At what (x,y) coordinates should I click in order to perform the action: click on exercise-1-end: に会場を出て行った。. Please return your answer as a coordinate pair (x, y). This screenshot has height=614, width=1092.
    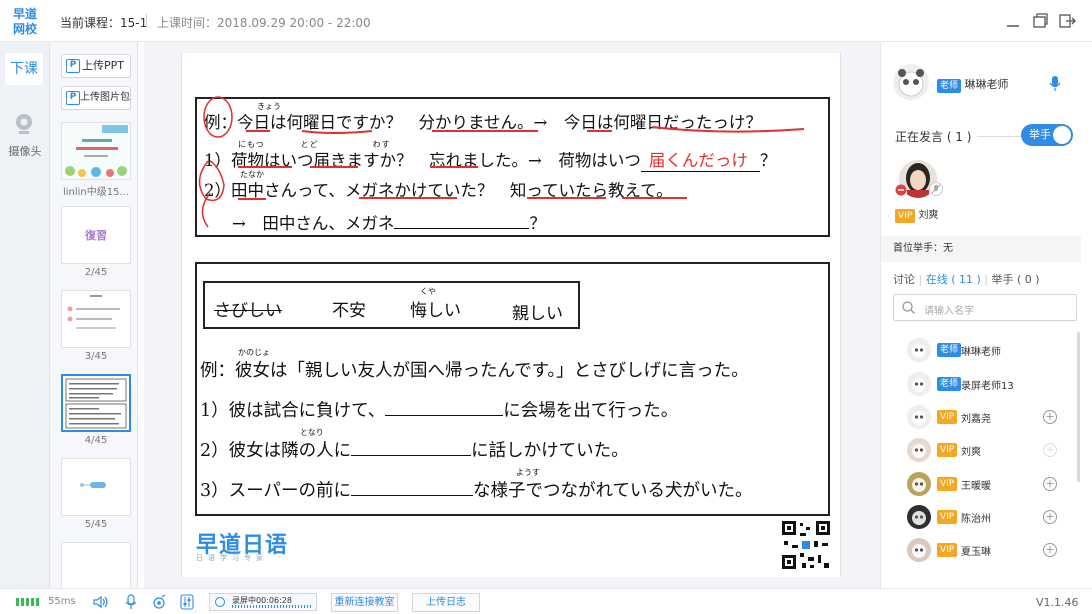
    Looking at the image, I should click on (591, 411).